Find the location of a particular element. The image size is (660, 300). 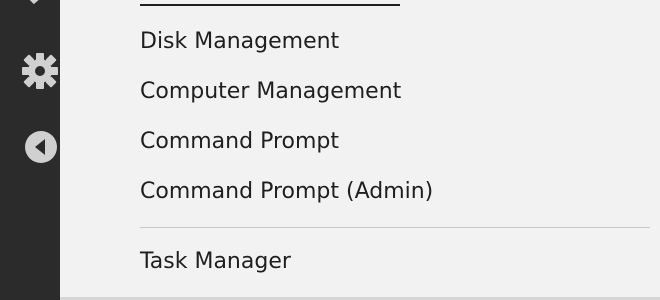

gear-icon is located at coordinates (40, 71).